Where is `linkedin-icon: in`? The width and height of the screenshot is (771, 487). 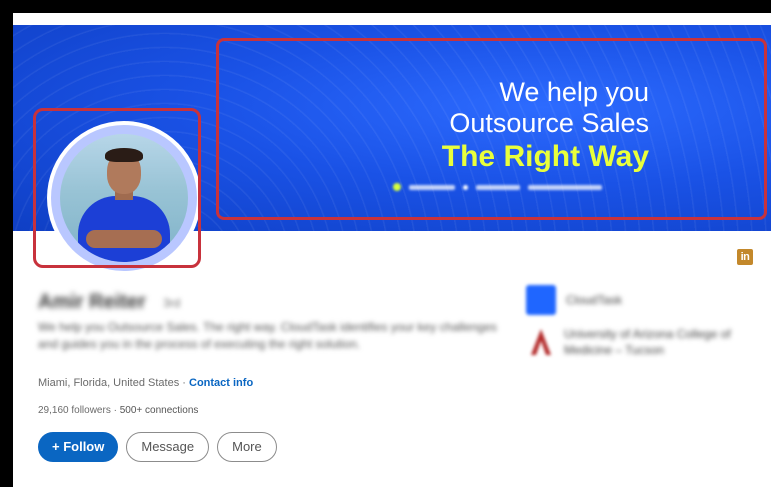 linkedin-icon: in is located at coordinates (745, 257).